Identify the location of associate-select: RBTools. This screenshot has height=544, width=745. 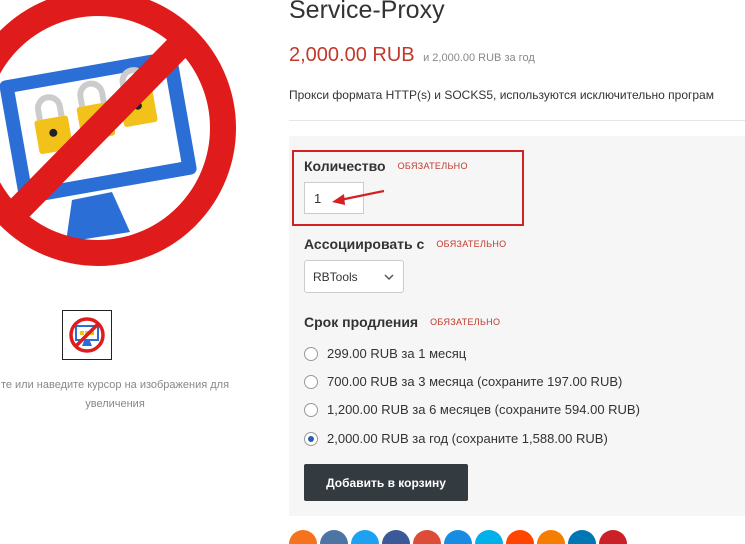
(354, 276).